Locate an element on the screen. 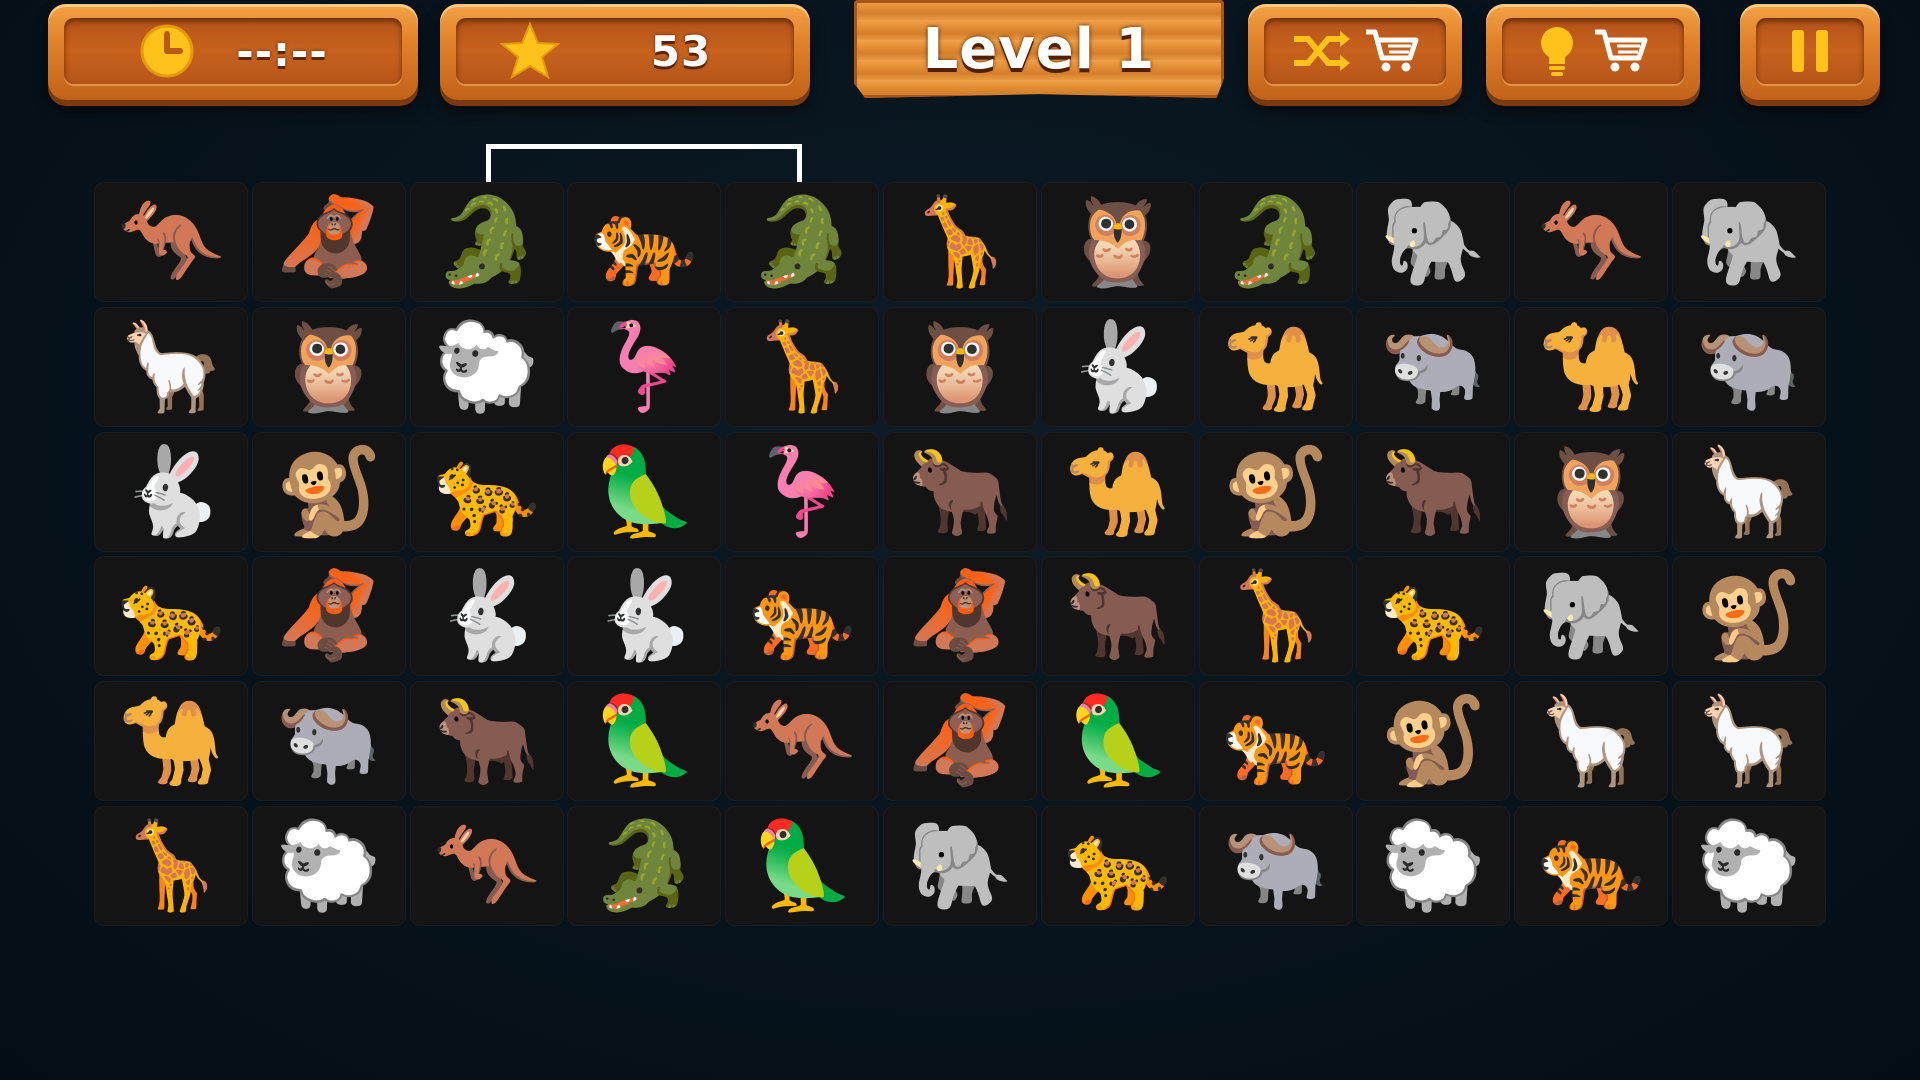  owl-icon: 🦉 is located at coordinates (1591, 491).